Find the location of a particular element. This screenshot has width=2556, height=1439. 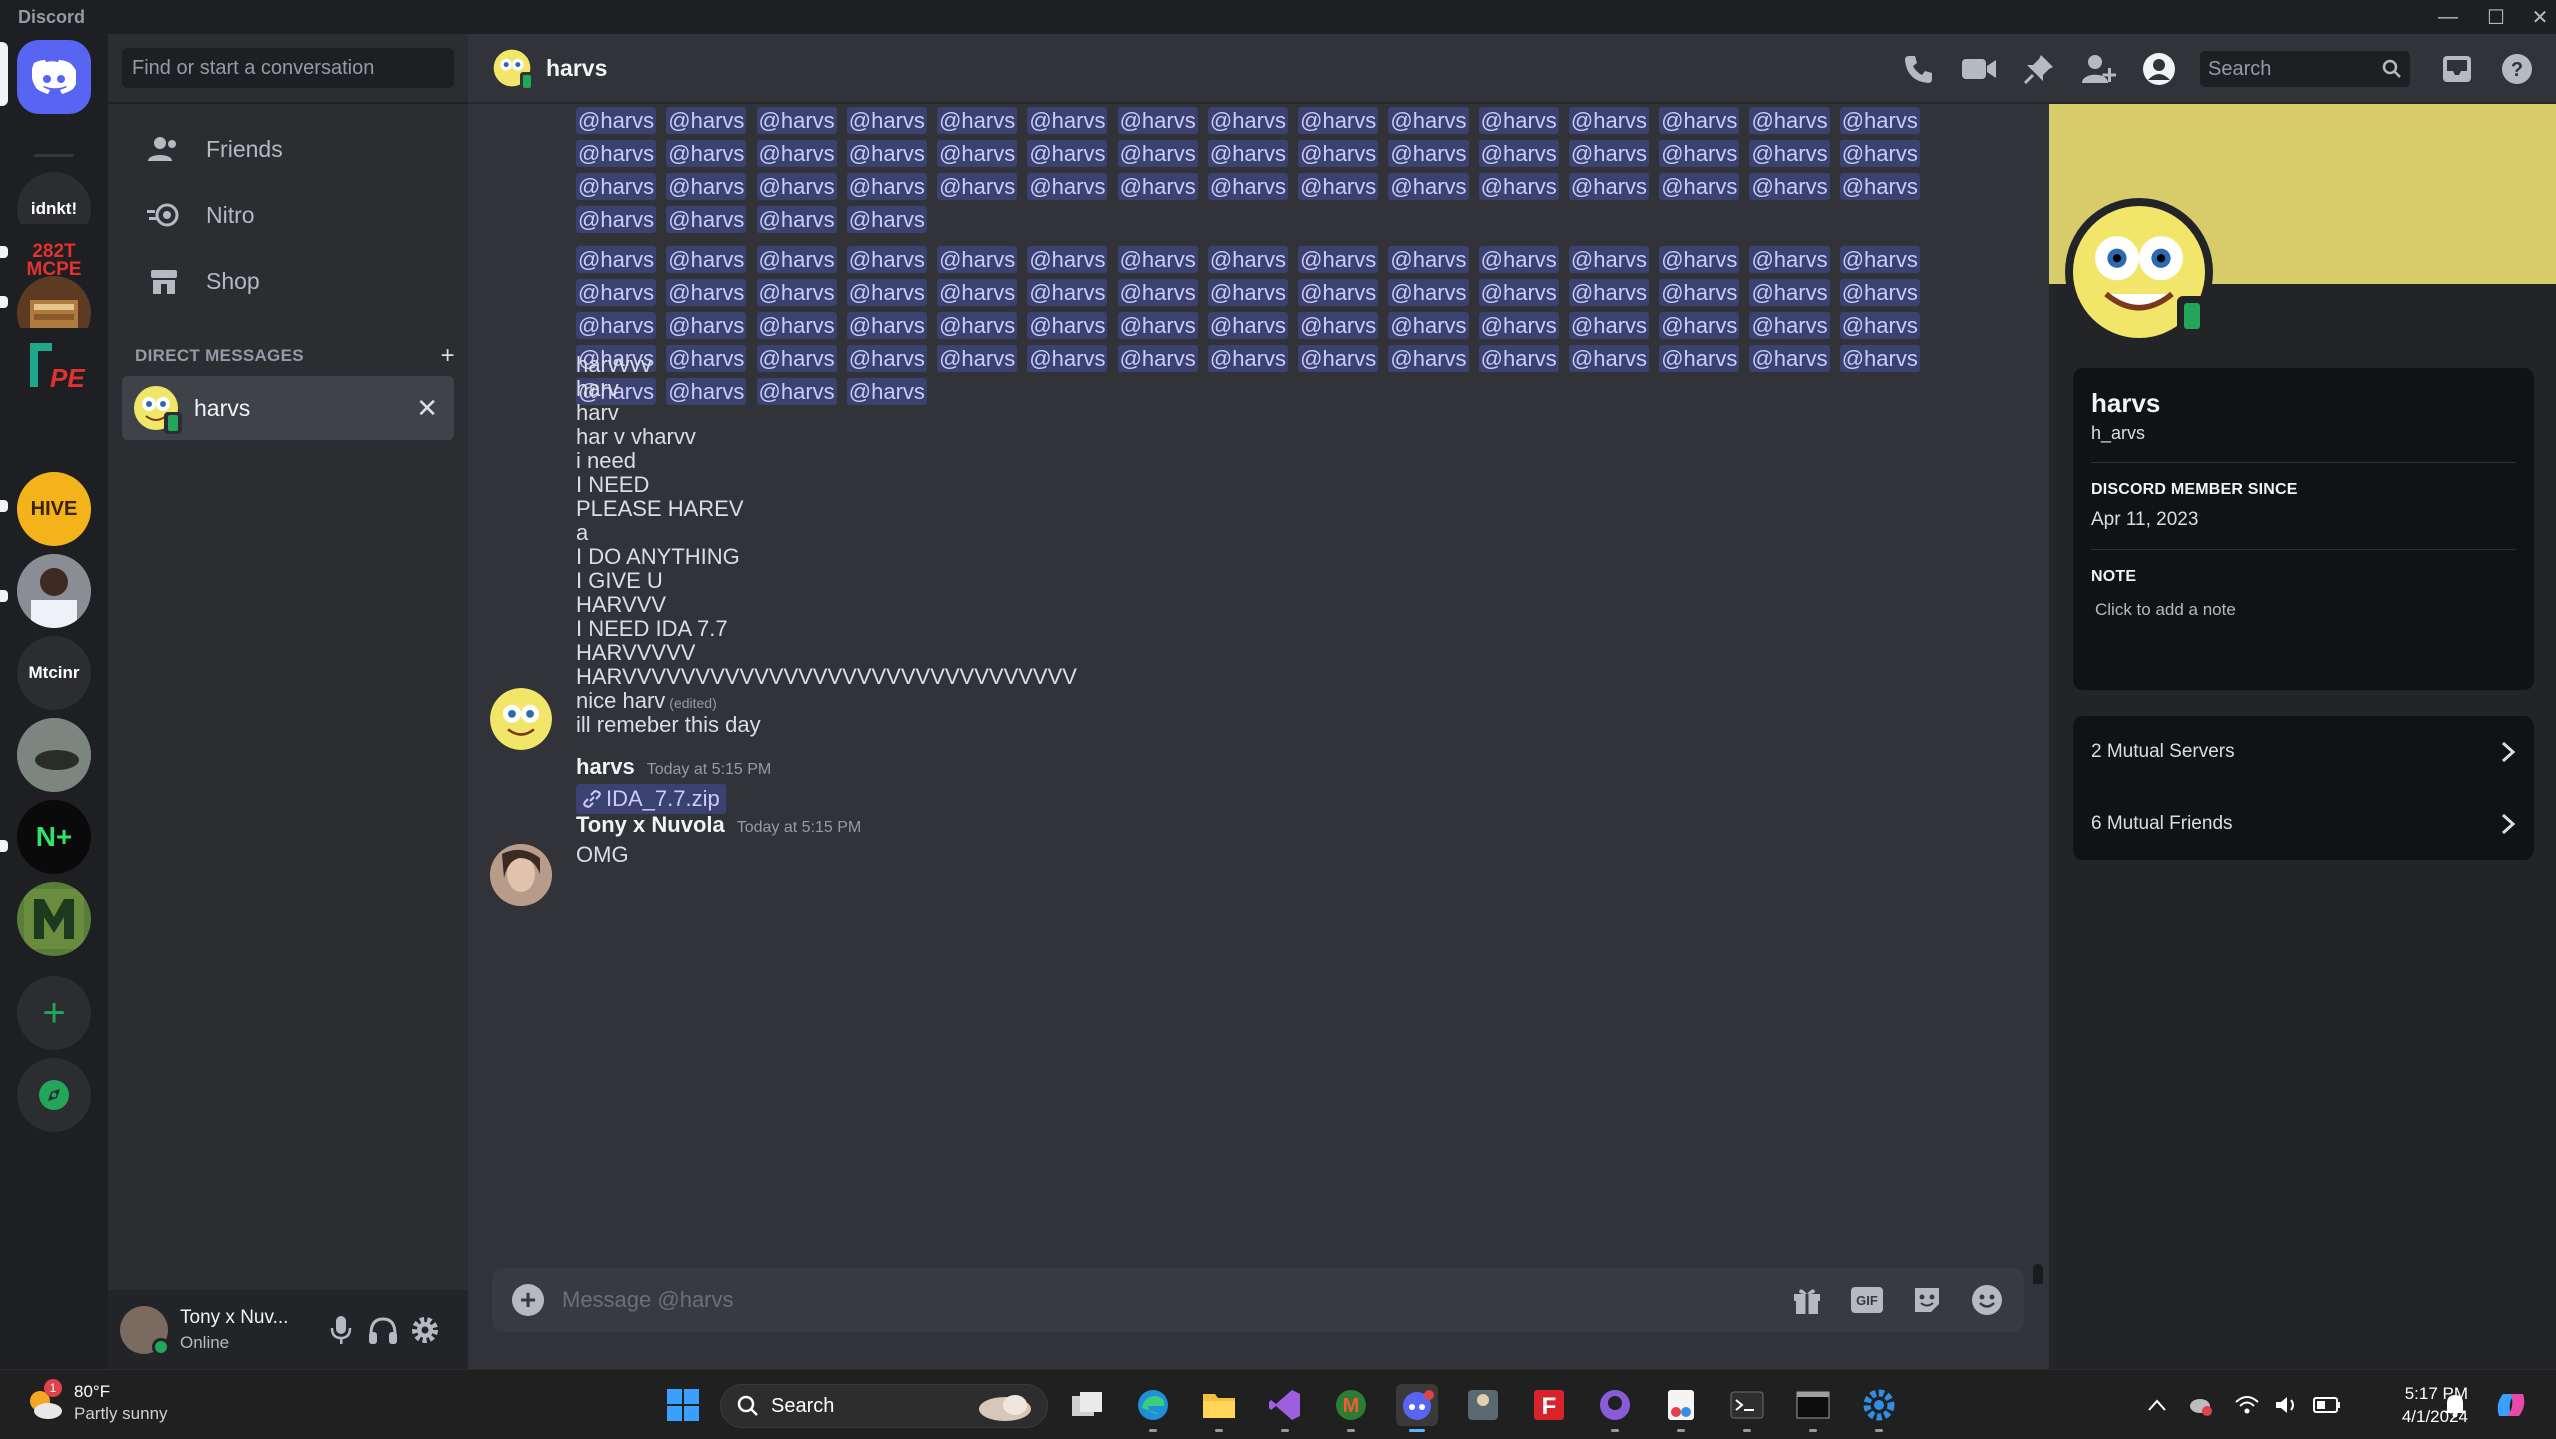

server-avatar-person is located at coordinates (54, 591).